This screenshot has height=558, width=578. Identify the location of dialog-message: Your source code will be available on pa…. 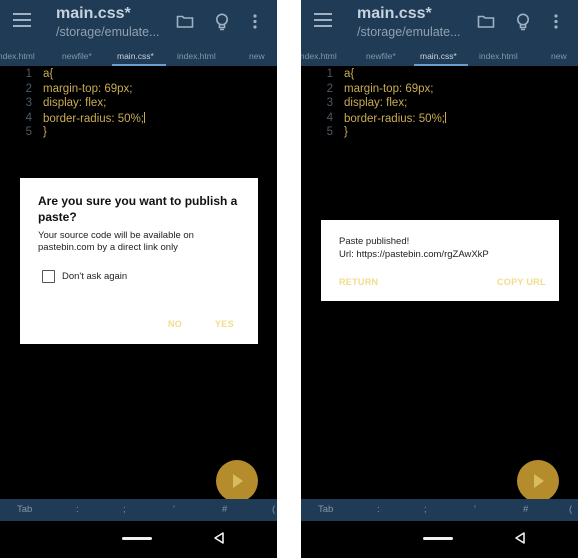
(116, 241).